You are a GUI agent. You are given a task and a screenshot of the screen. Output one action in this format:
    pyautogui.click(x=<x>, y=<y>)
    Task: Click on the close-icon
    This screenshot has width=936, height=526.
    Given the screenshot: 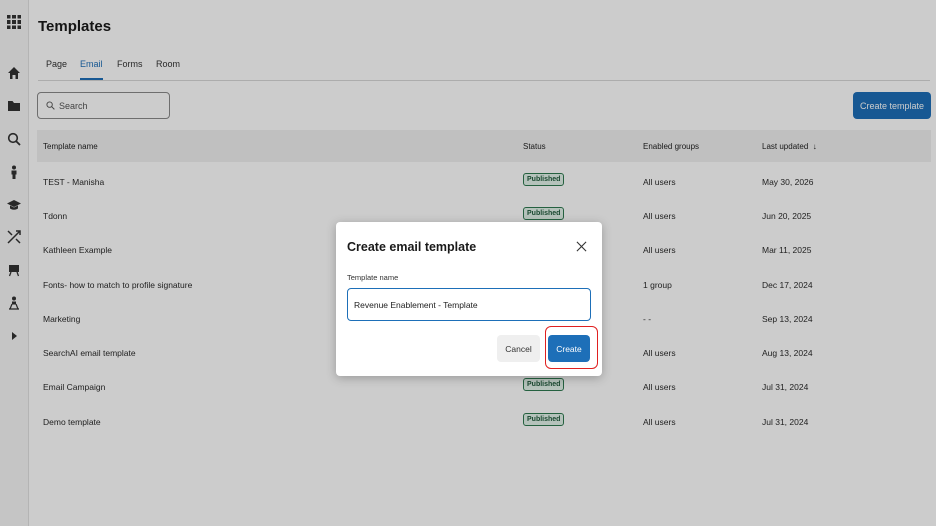 What is the action you would take?
    pyautogui.click(x=581, y=246)
    